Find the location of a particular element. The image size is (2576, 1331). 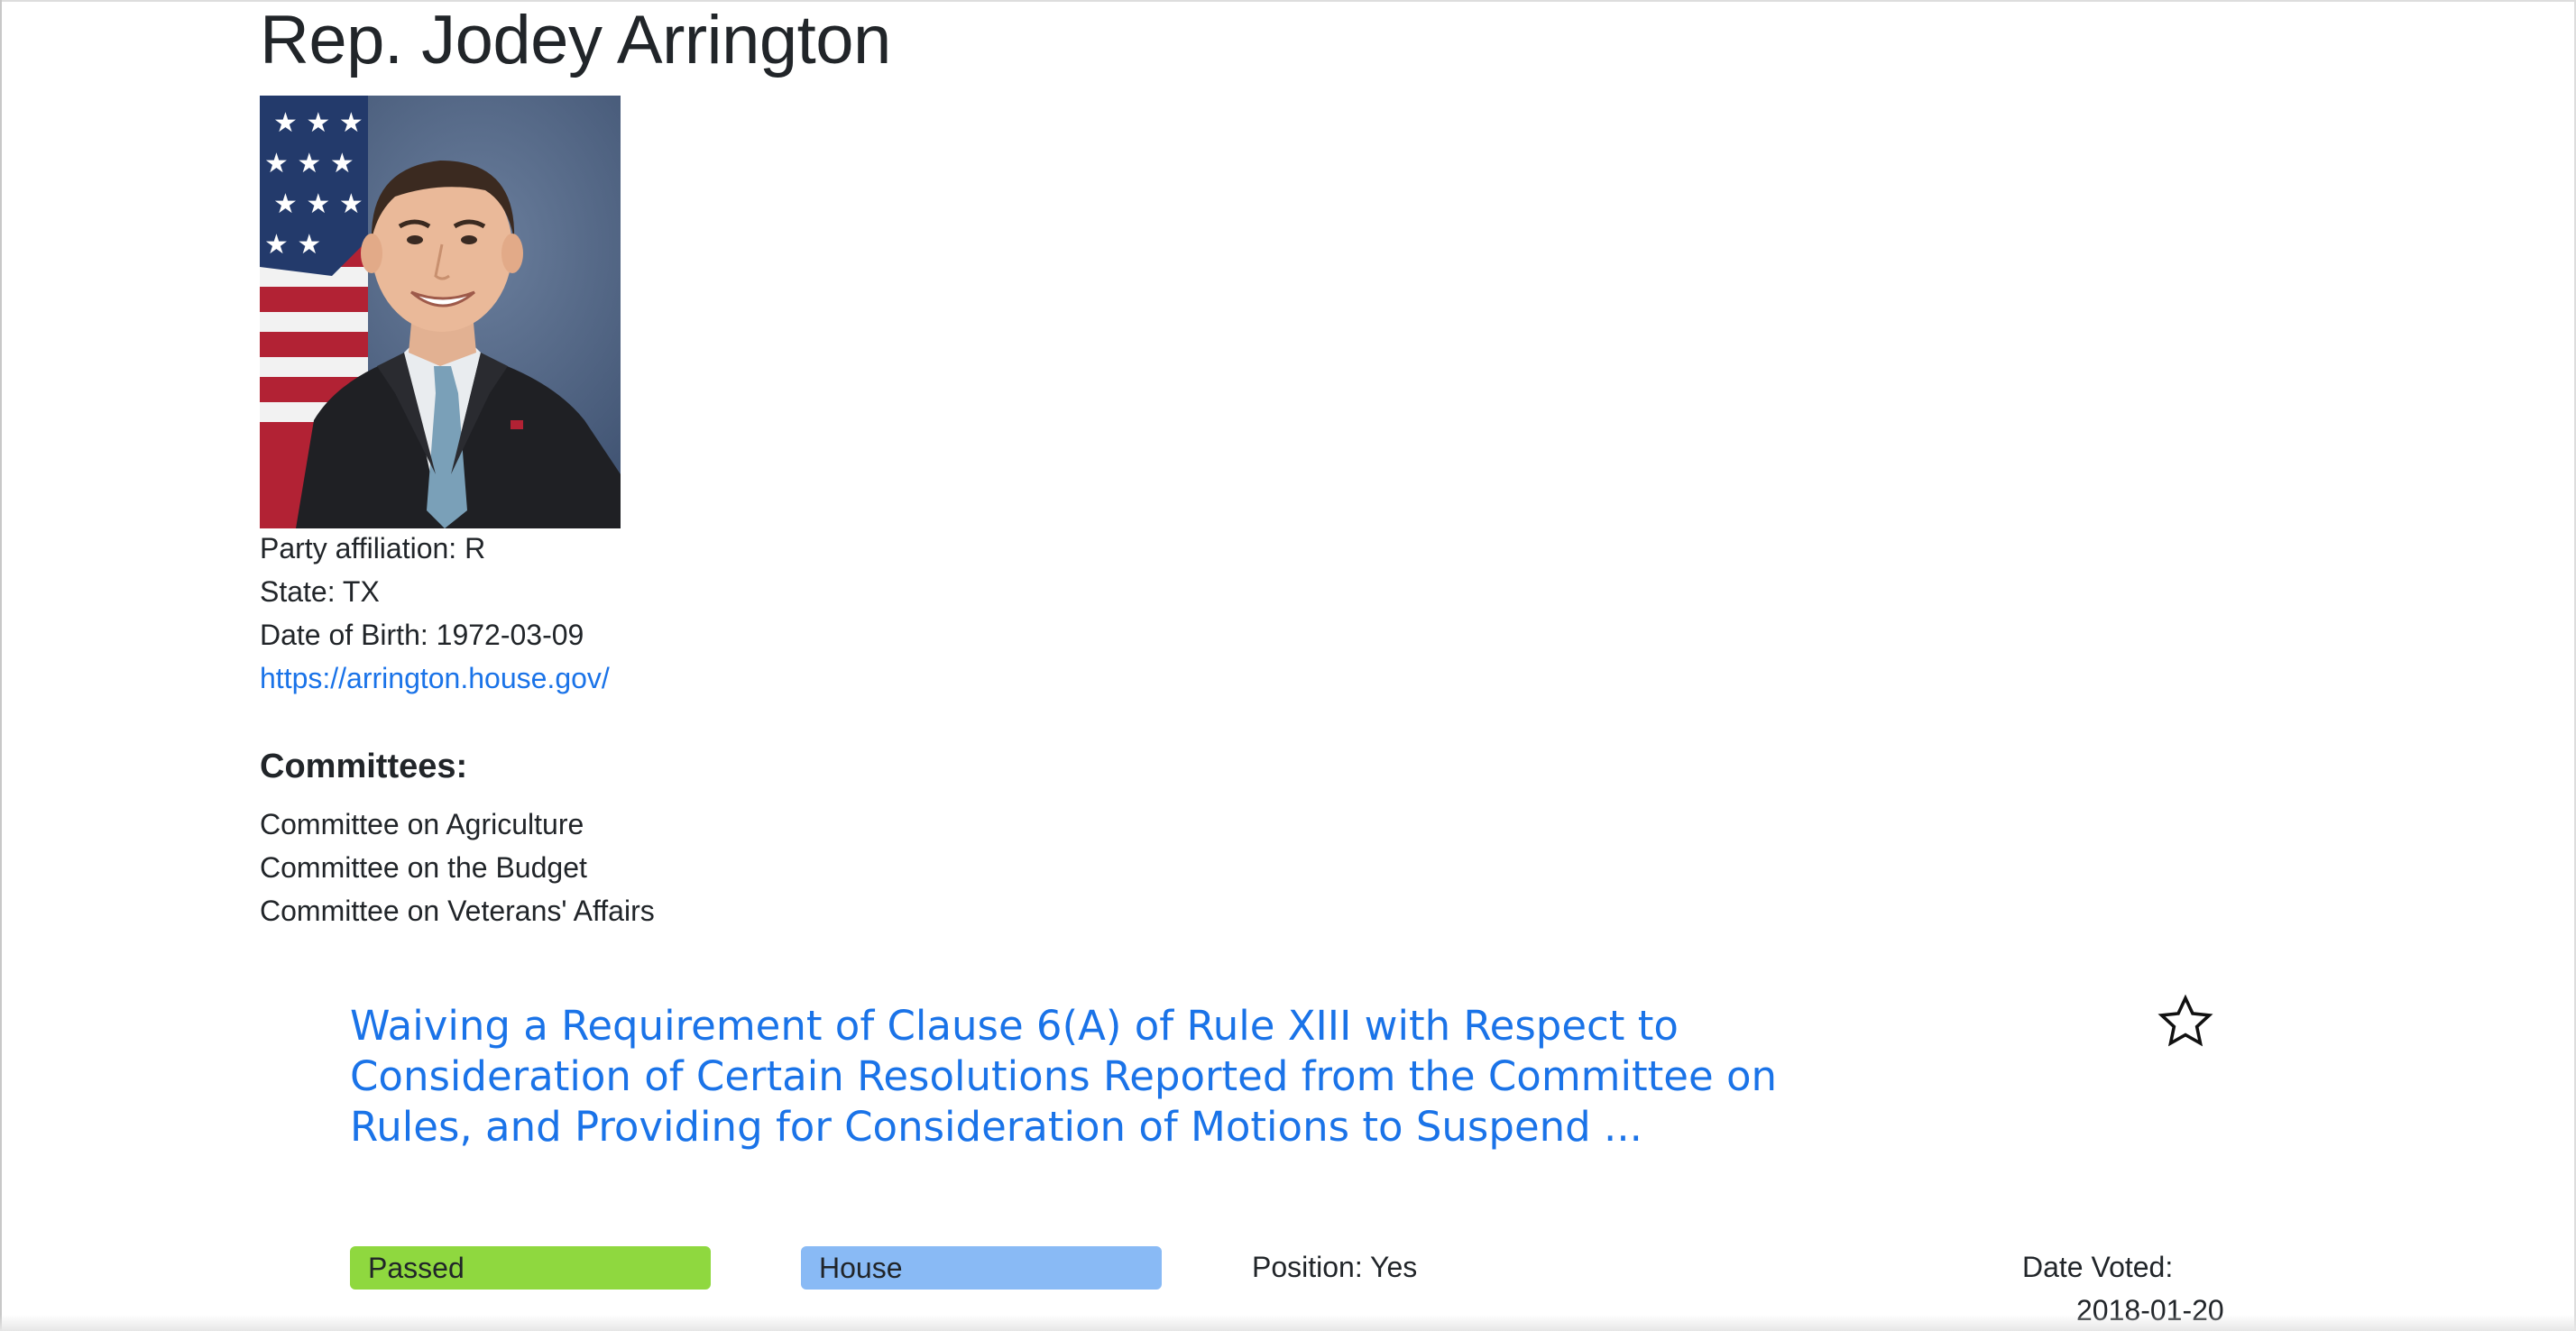

chamber-badge: House is located at coordinates (982, 1268).